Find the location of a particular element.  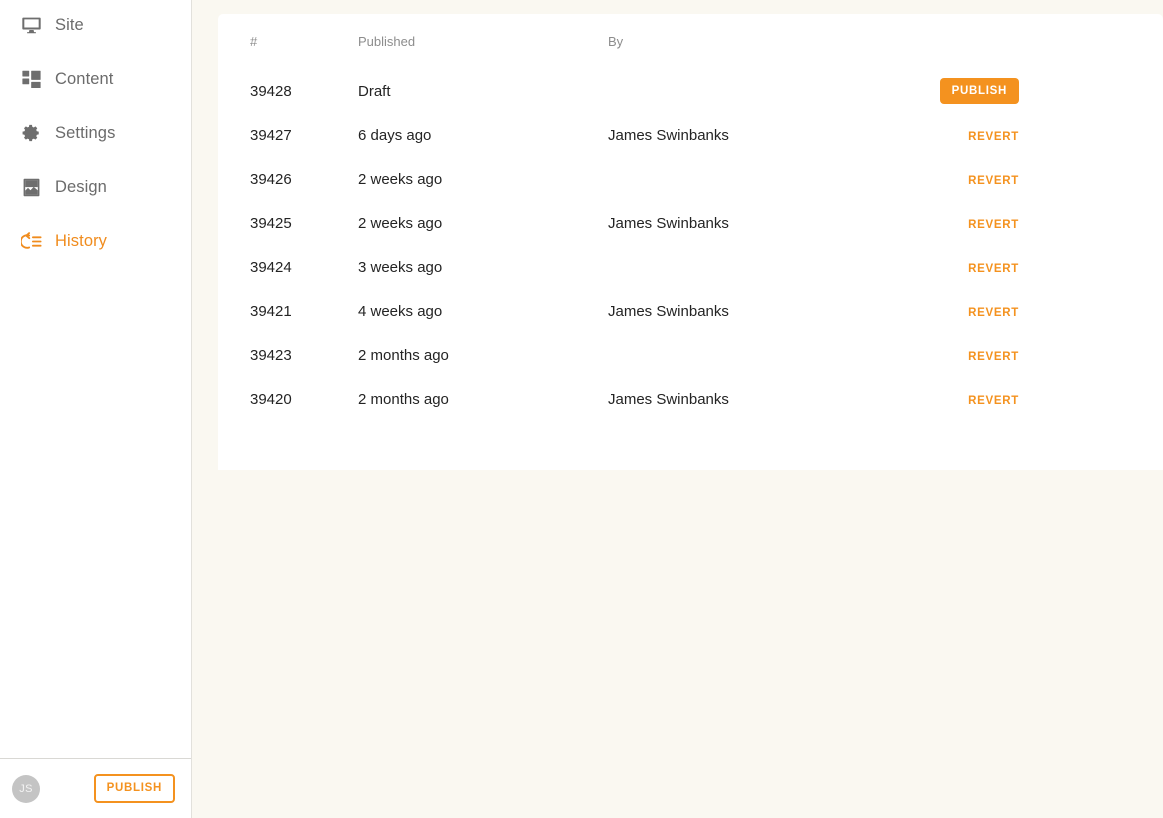

table-header-row: # Published By is located at coordinates (690, 41).